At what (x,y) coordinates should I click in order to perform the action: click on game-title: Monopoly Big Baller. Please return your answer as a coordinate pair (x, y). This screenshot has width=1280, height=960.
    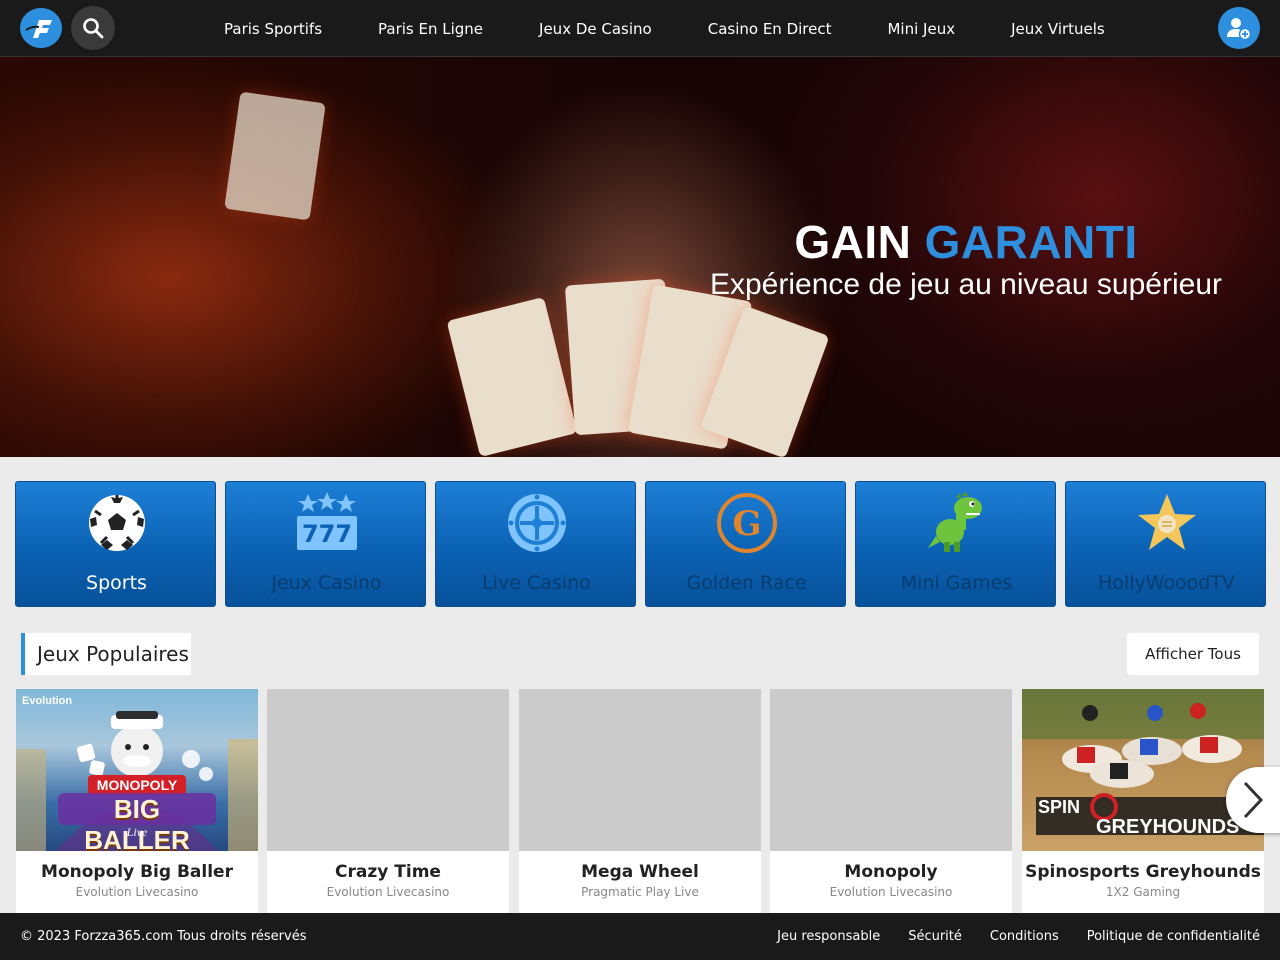
    Looking at the image, I should click on (137, 872).